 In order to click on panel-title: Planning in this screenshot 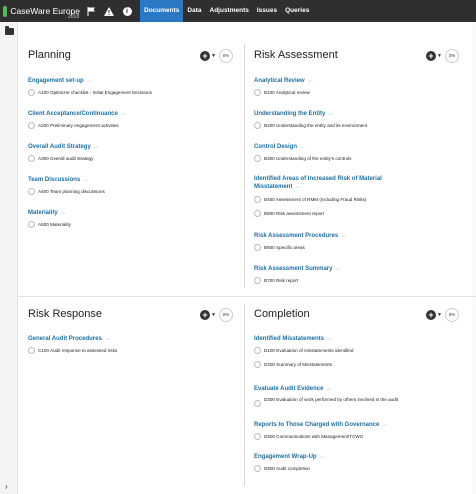, I will do `click(49, 55)`.